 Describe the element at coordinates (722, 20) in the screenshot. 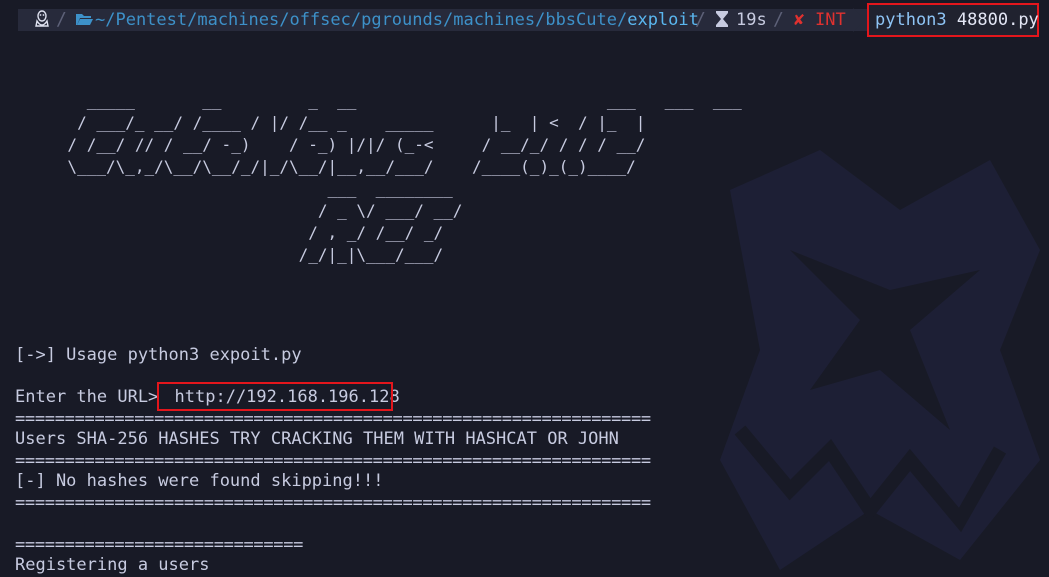

I see `hourglass-icon` at that location.